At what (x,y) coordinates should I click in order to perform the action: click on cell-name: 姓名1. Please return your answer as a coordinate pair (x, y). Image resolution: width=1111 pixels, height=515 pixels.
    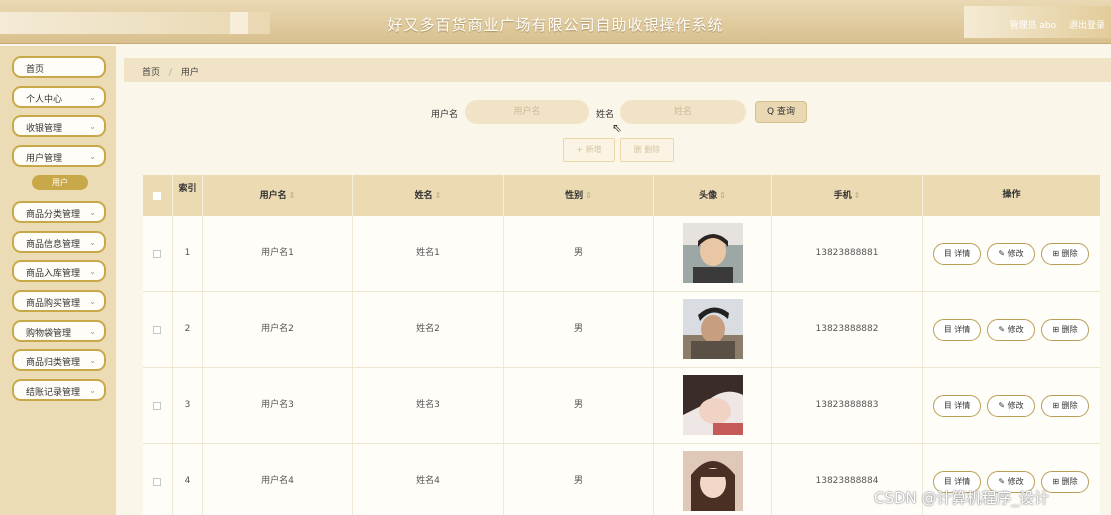
    Looking at the image, I should click on (428, 253).